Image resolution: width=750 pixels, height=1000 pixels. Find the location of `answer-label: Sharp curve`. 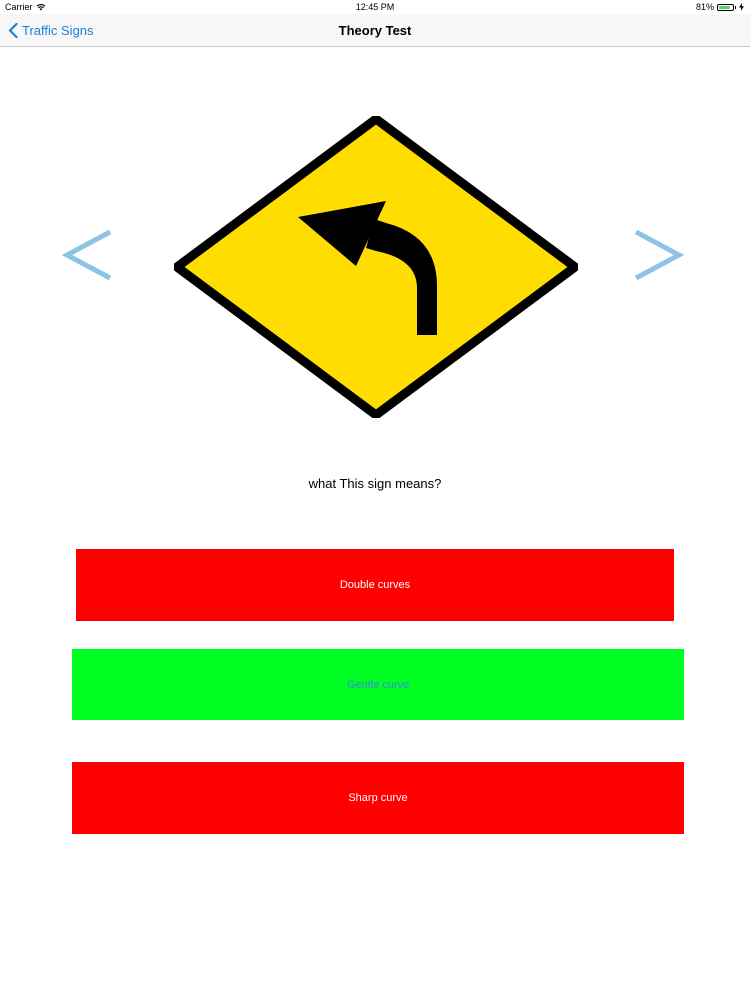

answer-label: Sharp curve is located at coordinates (378, 798).